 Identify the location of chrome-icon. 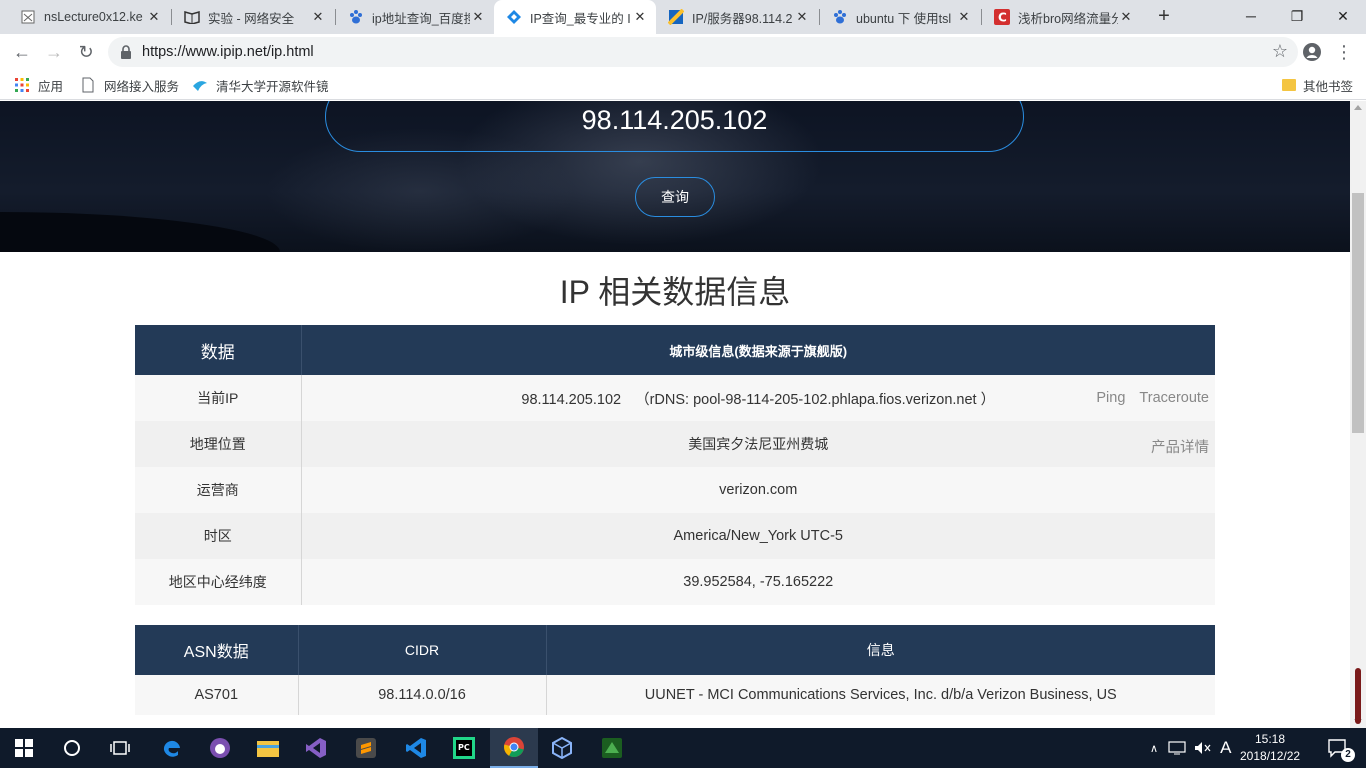
(514, 747).